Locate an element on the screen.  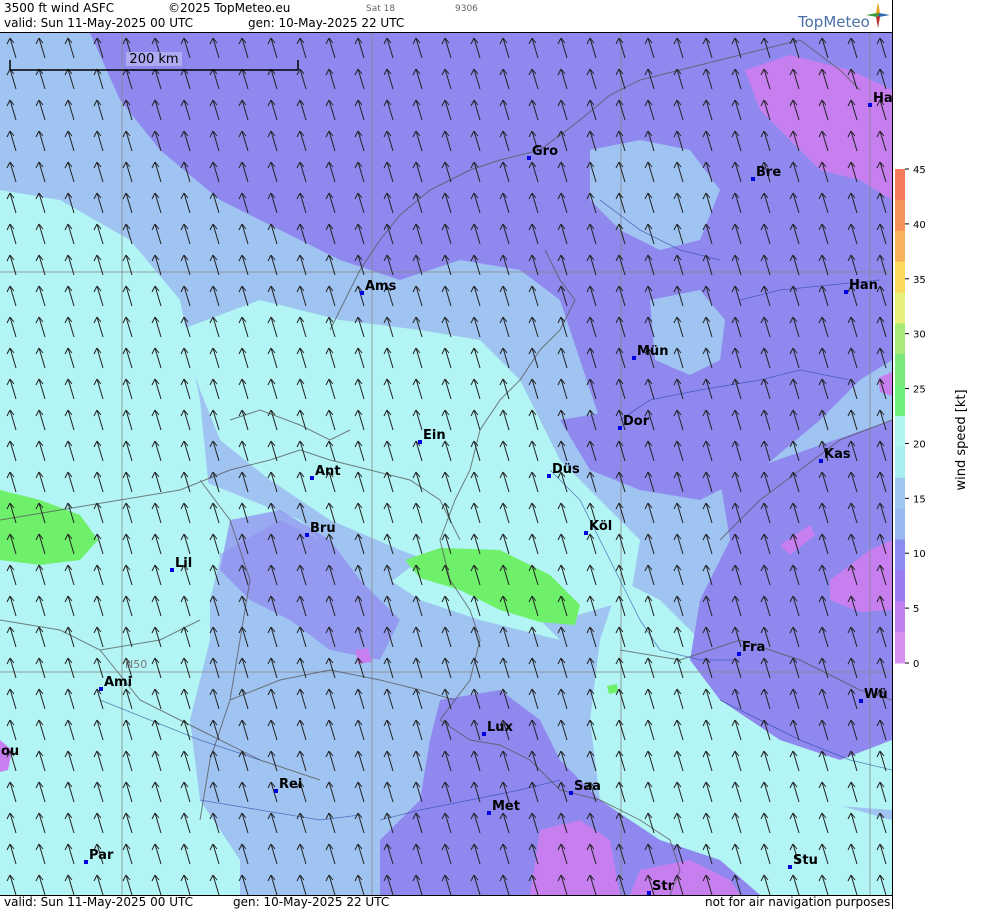
city-label: Rei is located at coordinates (290, 784).